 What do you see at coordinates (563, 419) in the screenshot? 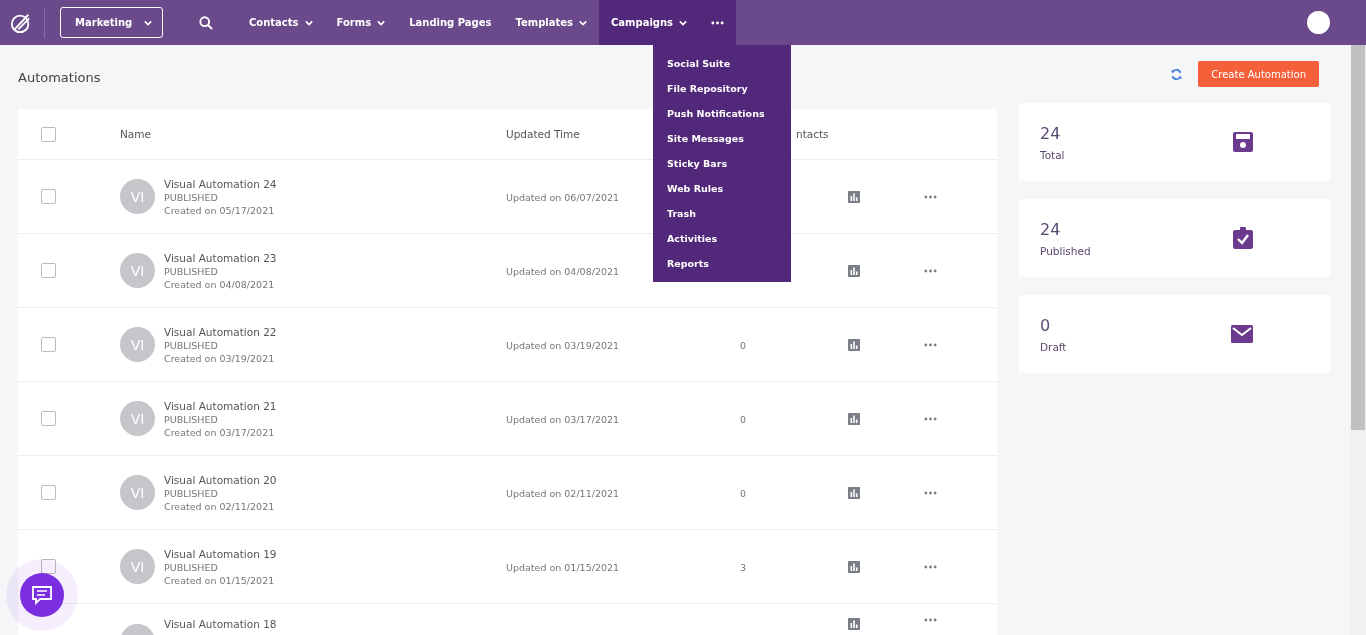
I see `updated-date: Updated on 03/17/2021` at bounding box center [563, 419].